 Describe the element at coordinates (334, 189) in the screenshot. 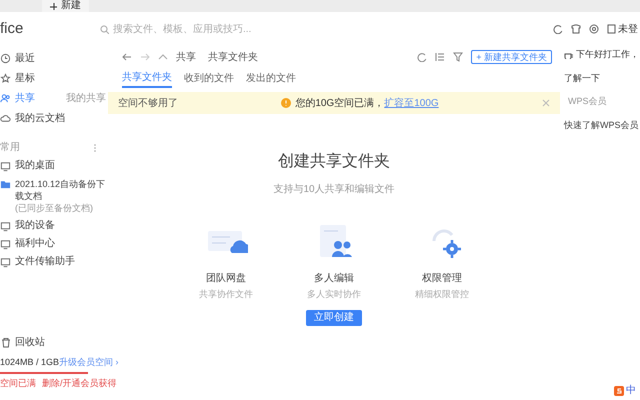

I see `empty-subtitle: 支持与10人共享和编辑文件` at that location.